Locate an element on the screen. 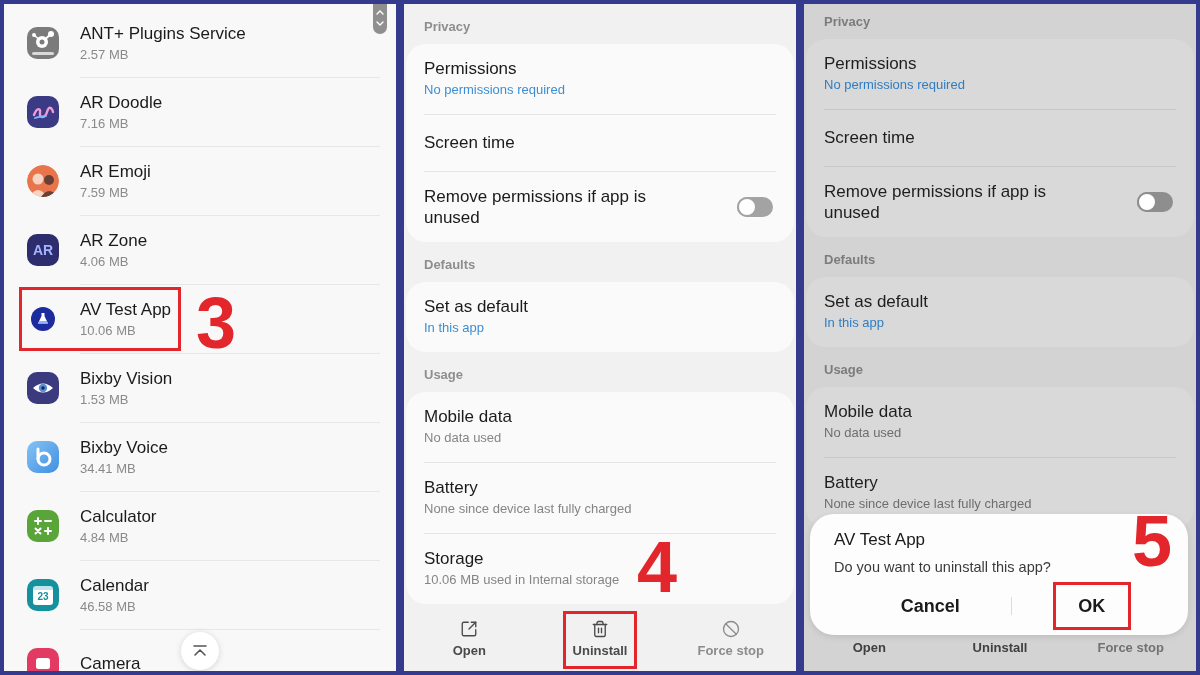 This screenshot has width=1200, height=675. app-name: AR Emoji is located at coordinates (115, 171).